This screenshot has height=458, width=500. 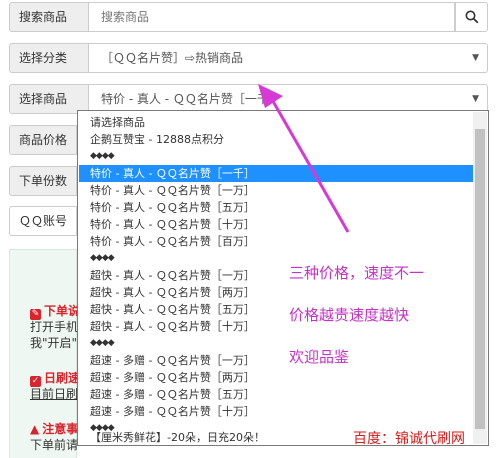 What do you see at coordinates (276, 173) in the screenshot?
I see `dropdown-option-selected: 特价 - 真人 - ＱＱ名片赞［一千］` at bounding box center [276, 173].